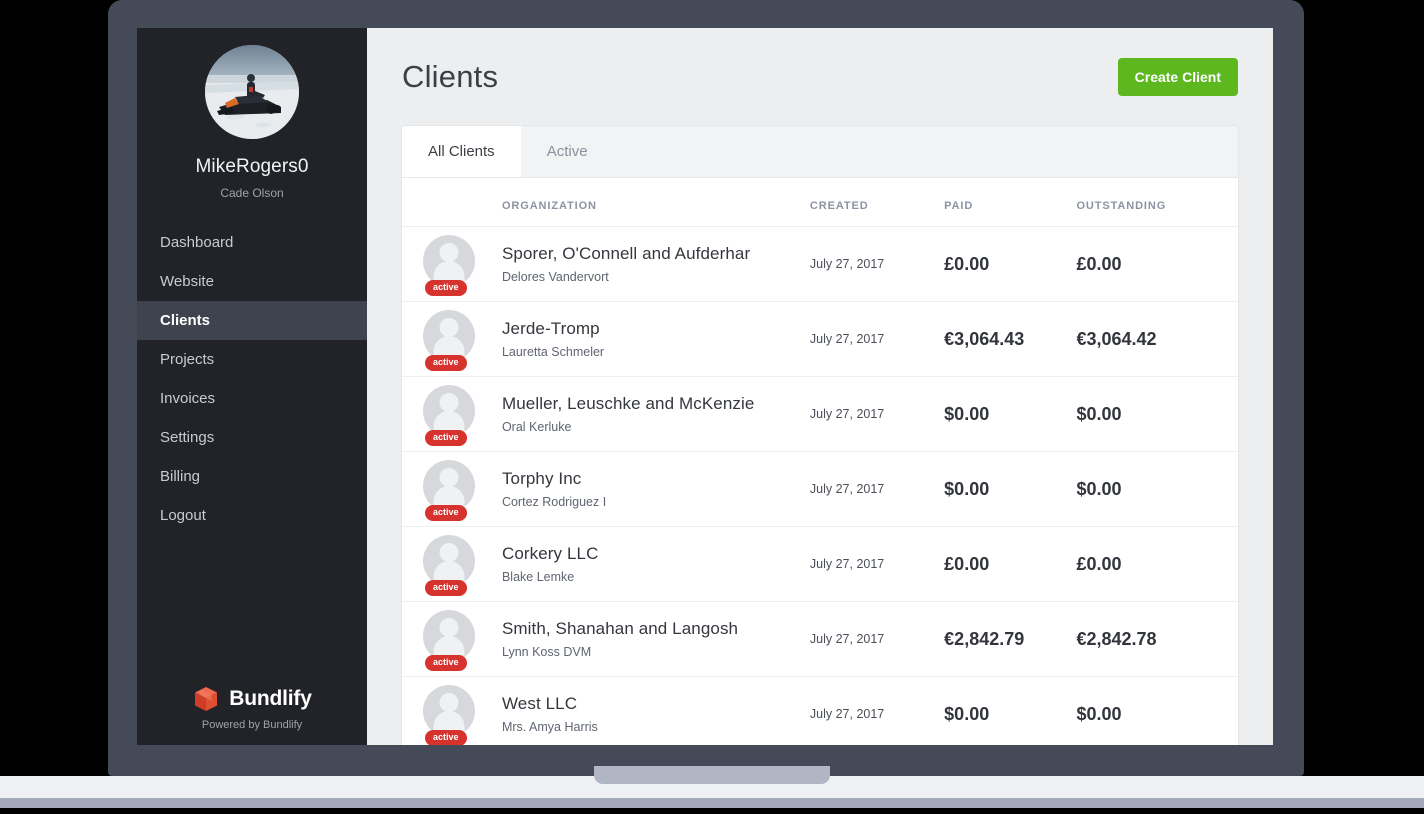  I want to click on contact-name: Delores Vandervort, so click(555, 277).